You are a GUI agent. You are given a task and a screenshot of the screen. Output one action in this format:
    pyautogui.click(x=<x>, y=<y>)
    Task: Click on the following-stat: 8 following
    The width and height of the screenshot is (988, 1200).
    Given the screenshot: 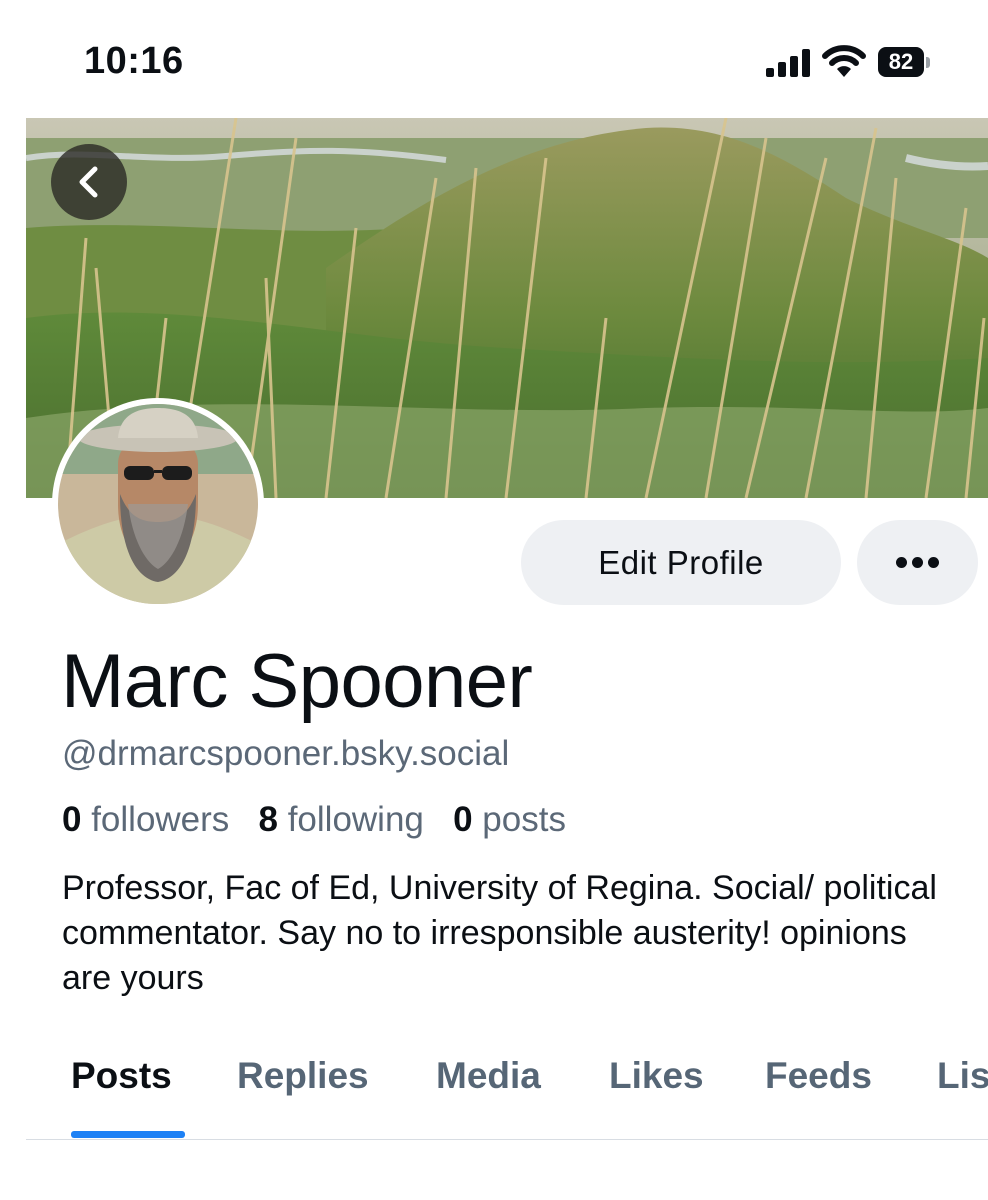 What is the action you would take?
    pyautogui.click(x=341, y=819)
    